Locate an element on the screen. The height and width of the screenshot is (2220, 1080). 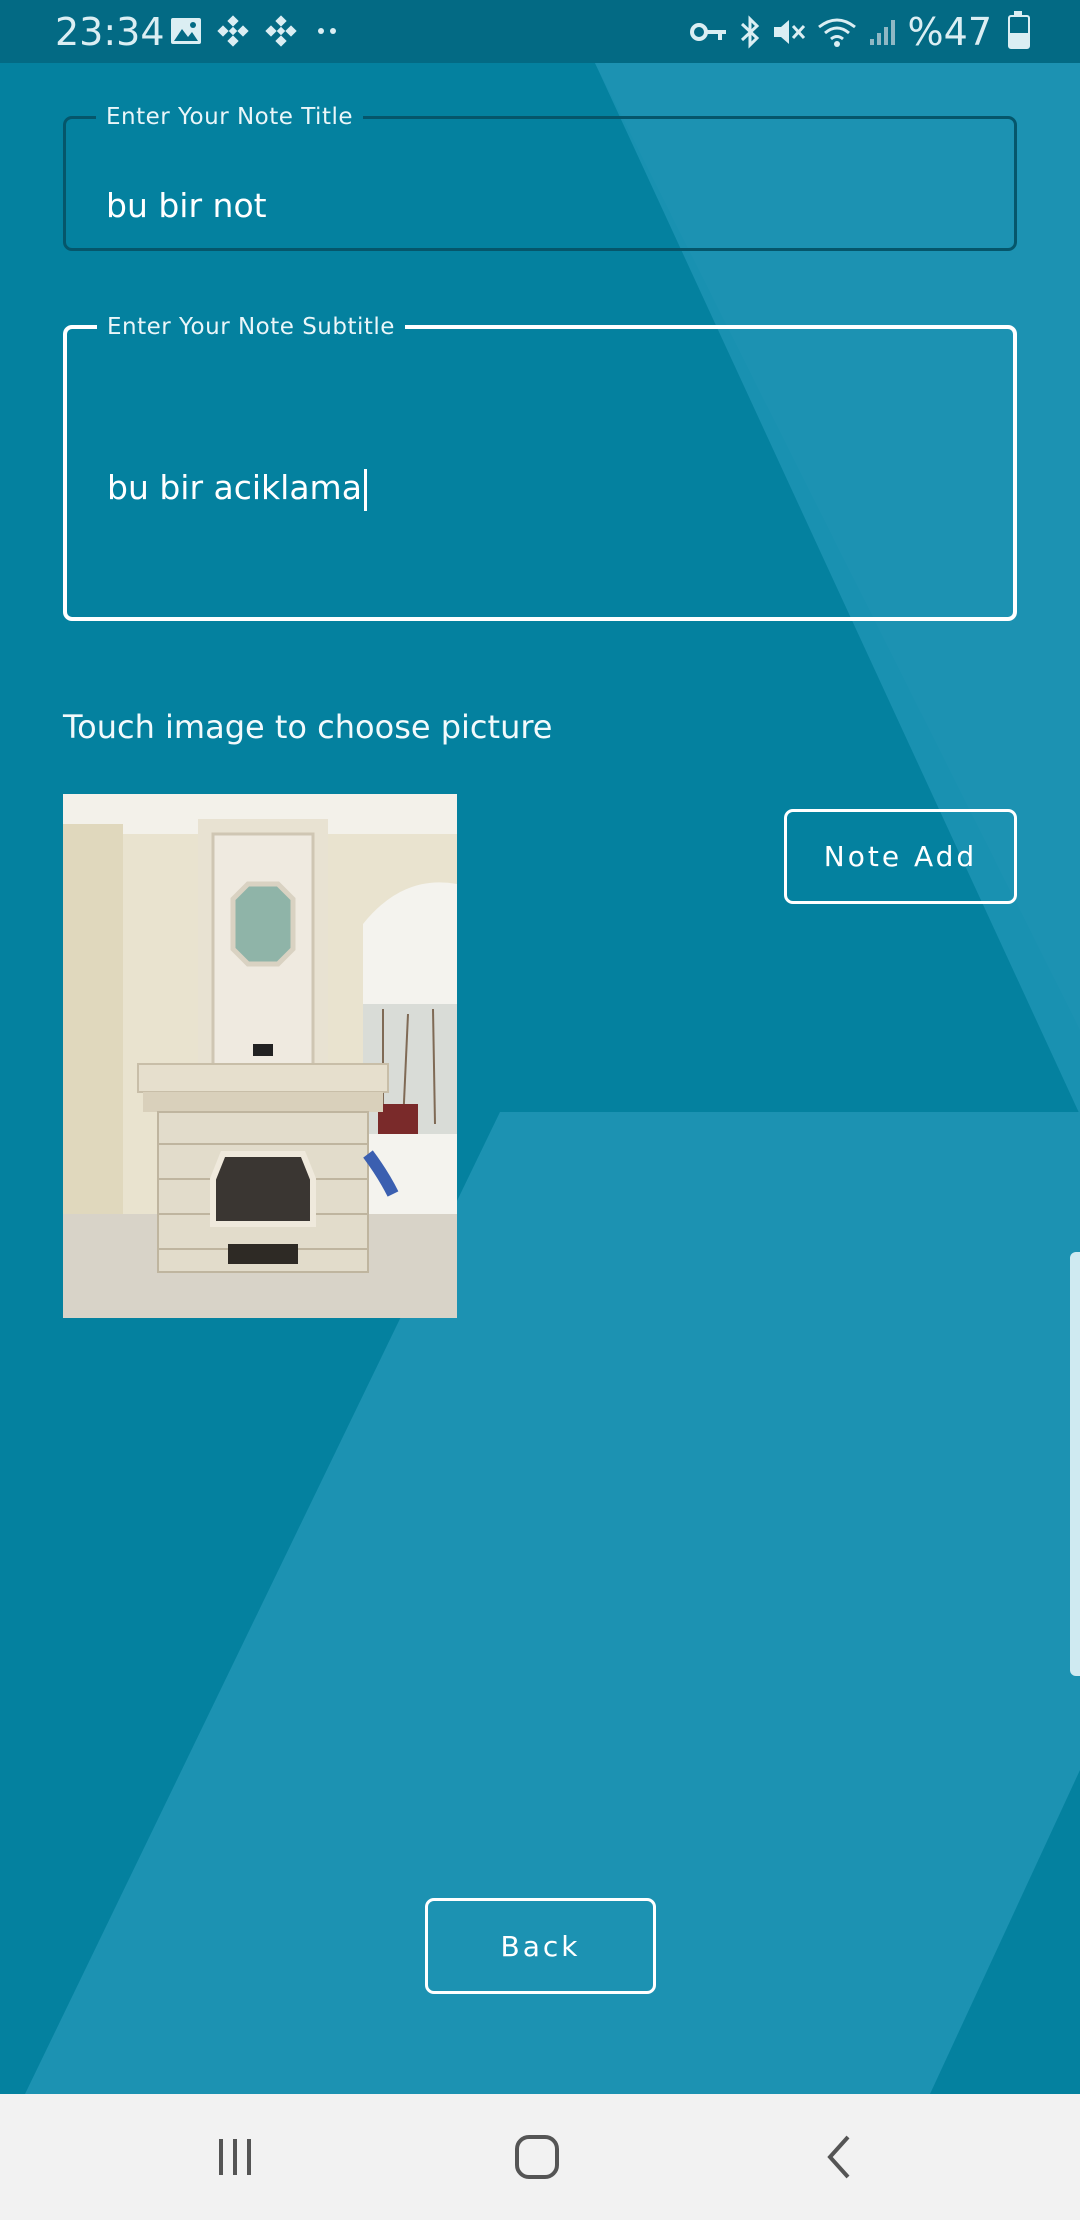
note-subtitle-input: bu bir aciklama is located at coordinates (237, 489).